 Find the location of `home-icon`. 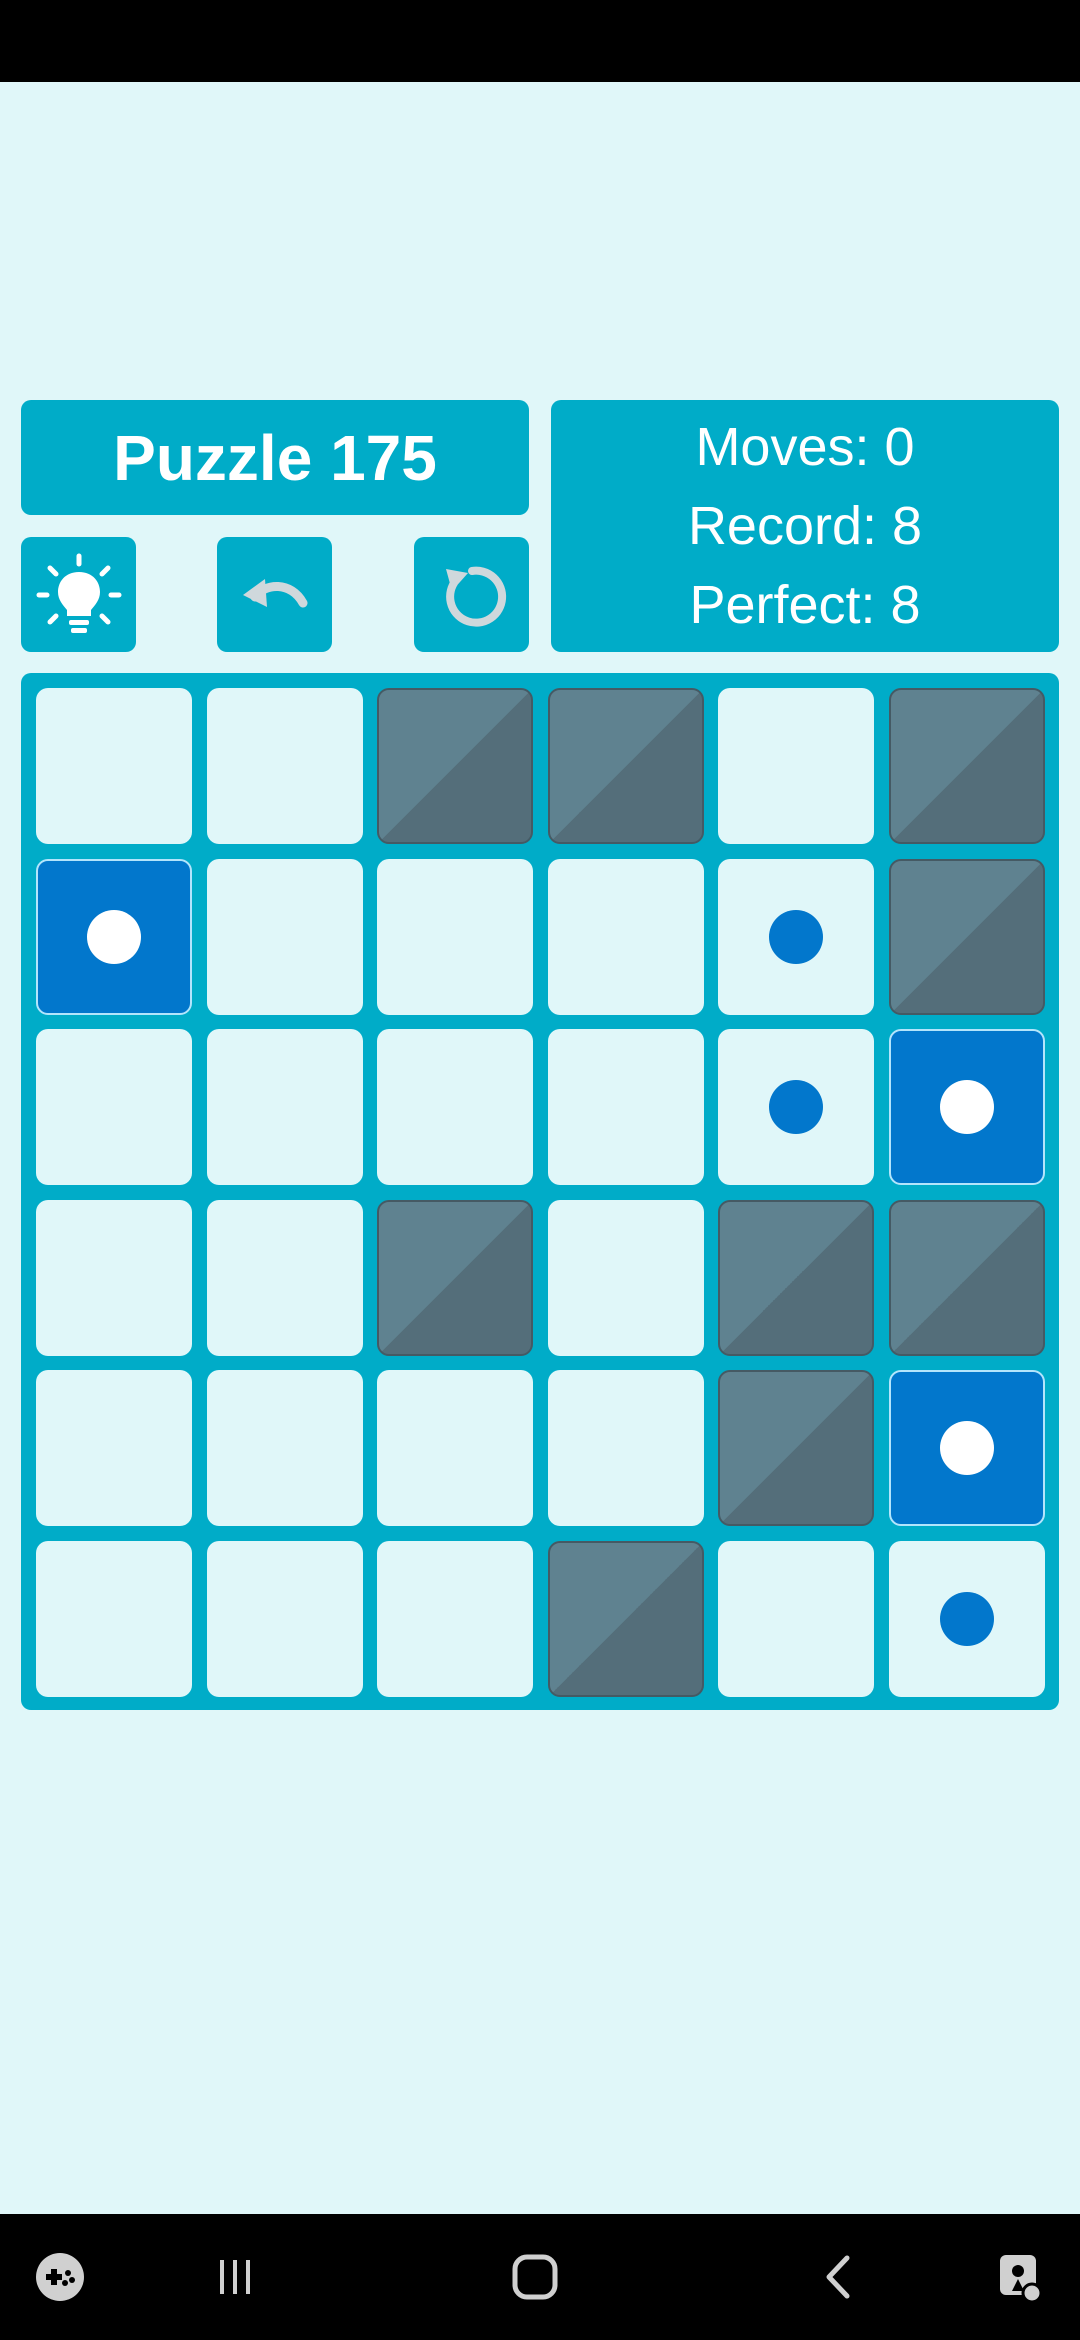

home-icon is located at coordinates (535, 2277).